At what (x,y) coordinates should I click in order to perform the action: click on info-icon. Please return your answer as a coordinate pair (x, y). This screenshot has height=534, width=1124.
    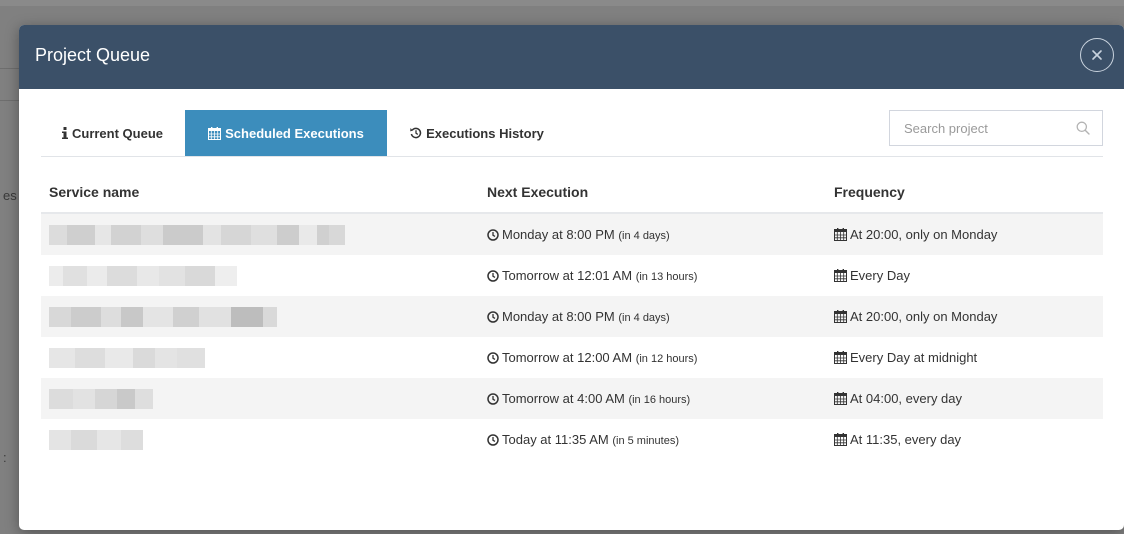
    Looking at the image, I should click on (64, 133).